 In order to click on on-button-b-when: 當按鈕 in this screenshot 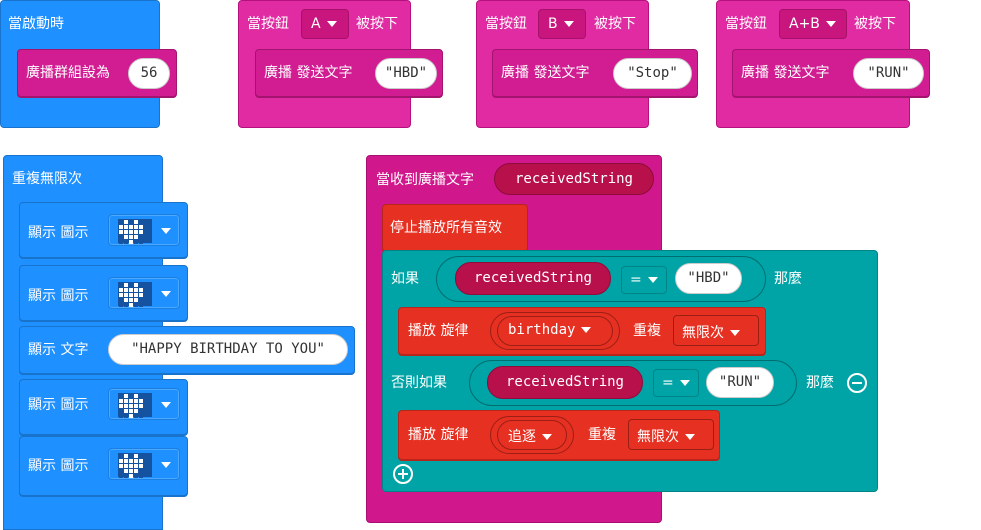, I will do `click(506, 24)`.